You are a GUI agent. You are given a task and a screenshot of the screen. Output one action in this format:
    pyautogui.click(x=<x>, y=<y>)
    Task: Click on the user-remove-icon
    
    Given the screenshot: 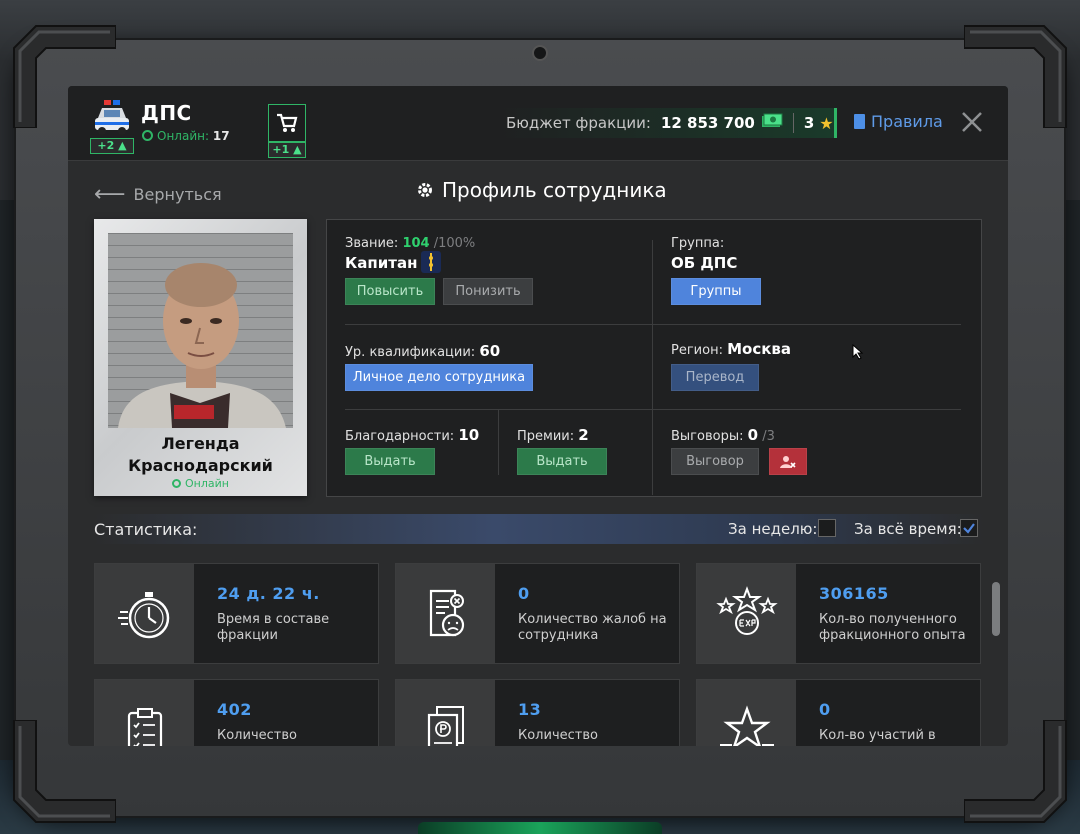 What is the action you would take?
    pyautogui.click(x=788, y=461)
    